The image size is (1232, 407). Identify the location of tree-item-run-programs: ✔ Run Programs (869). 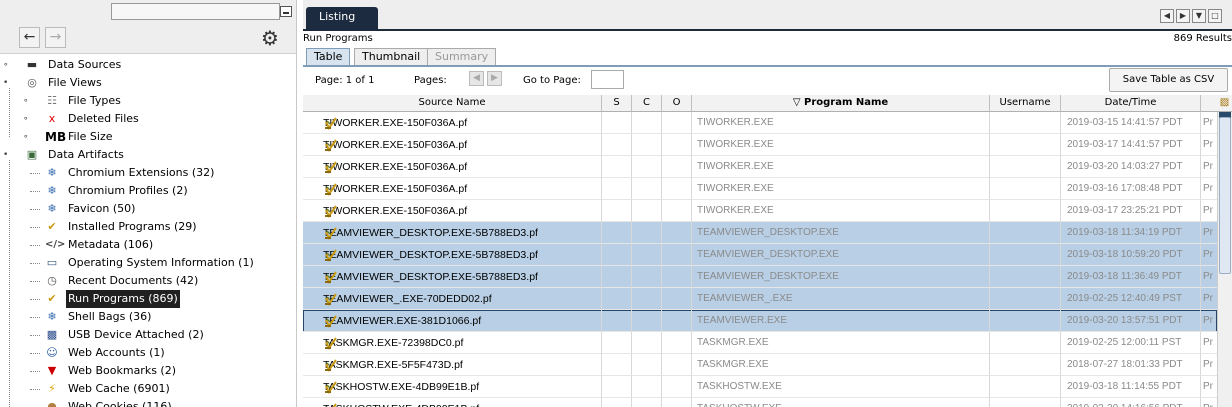
(148, 299).